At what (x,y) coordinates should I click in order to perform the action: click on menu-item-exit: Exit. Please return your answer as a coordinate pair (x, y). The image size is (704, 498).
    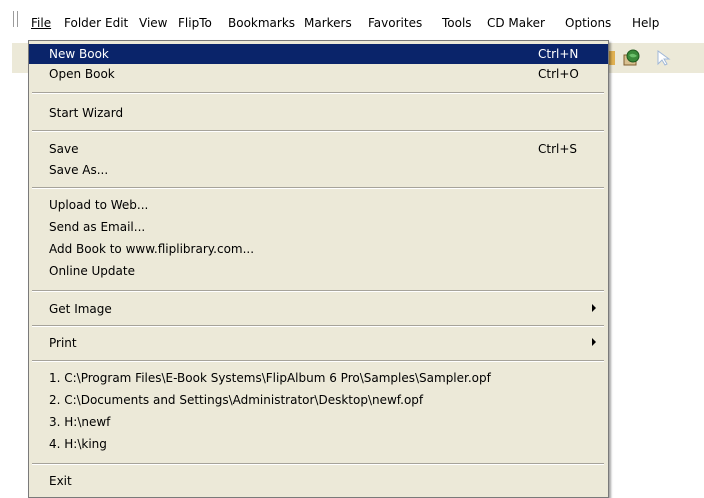
    Looking at the image, I should click on (318, 481).